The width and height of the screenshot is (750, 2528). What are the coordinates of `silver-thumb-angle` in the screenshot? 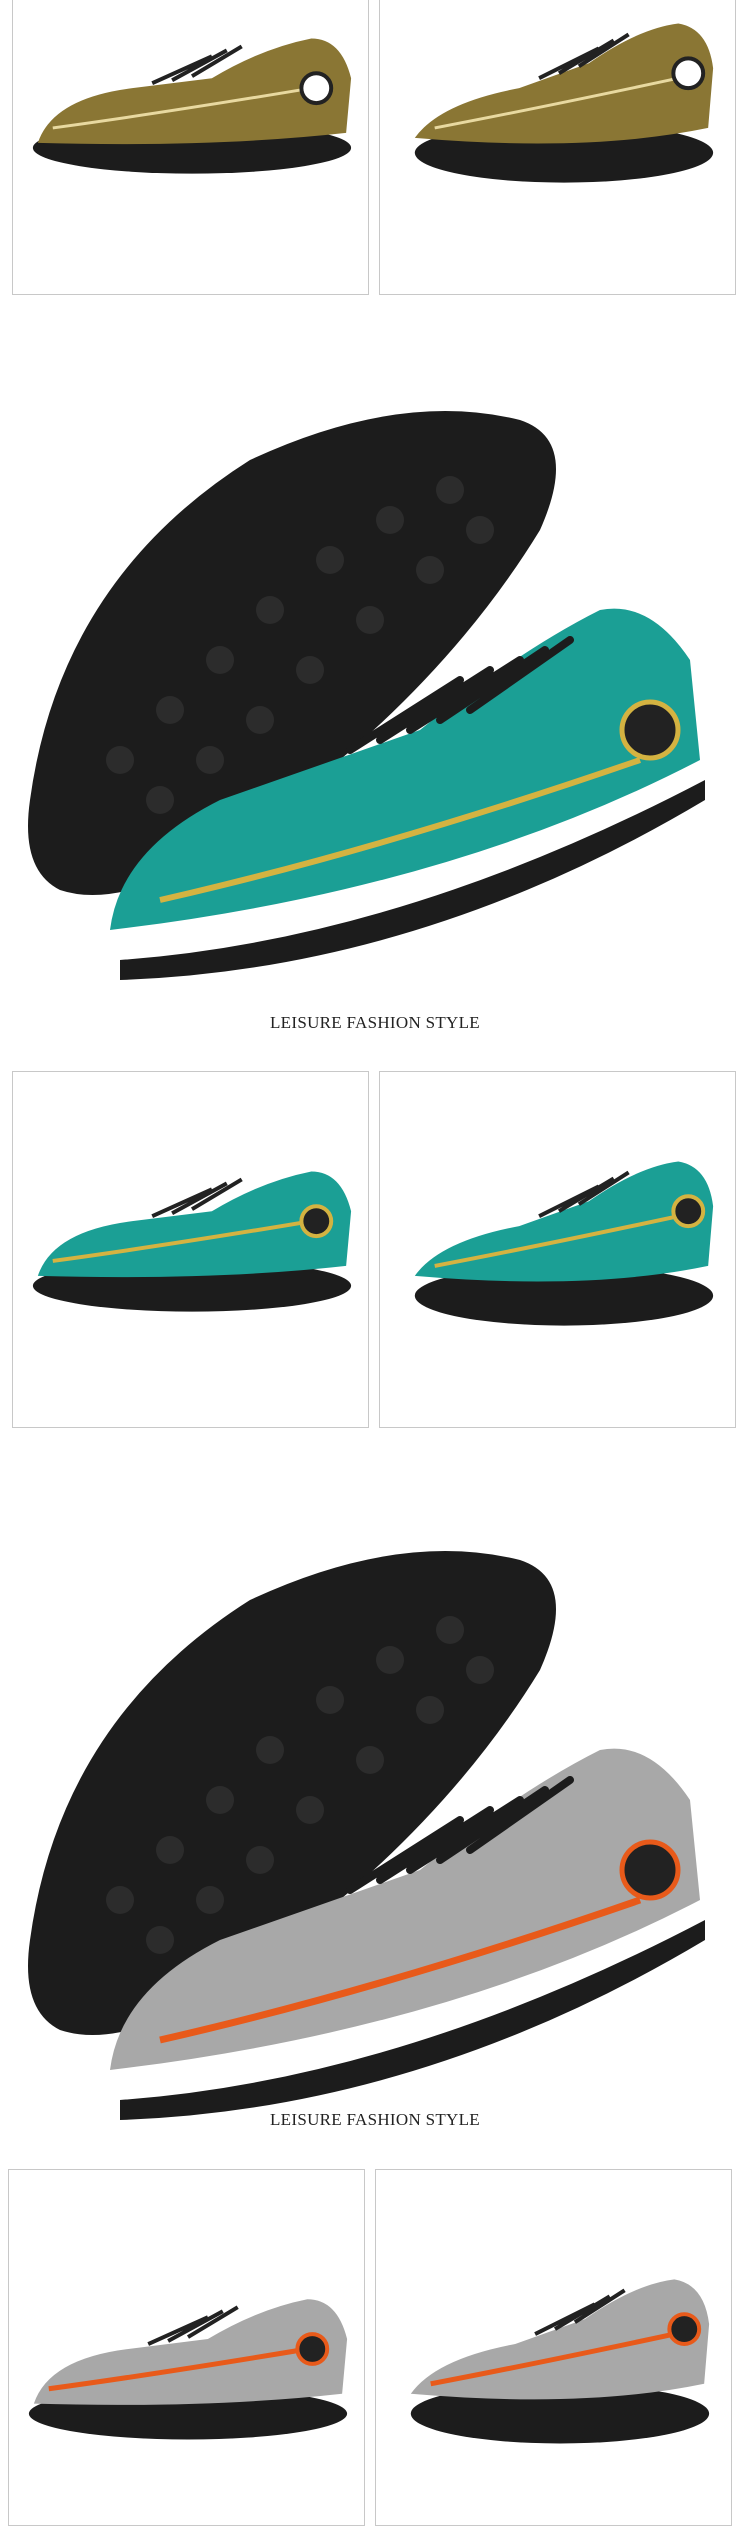 It's located at (553, 2347).